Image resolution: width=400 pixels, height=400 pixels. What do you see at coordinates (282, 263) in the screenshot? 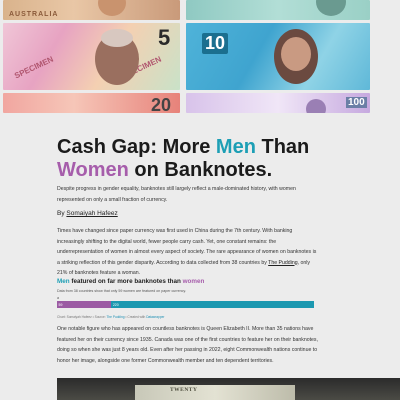
I see `the-pudding-link: The Pudding` at bounding box center [282, 263].